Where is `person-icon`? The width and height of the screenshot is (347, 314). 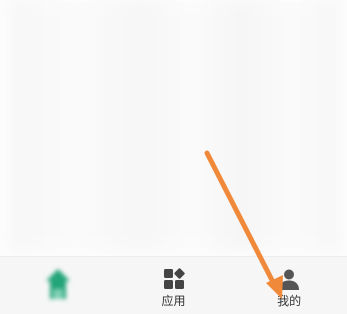
person-icon is located at coordinates (289, 279).